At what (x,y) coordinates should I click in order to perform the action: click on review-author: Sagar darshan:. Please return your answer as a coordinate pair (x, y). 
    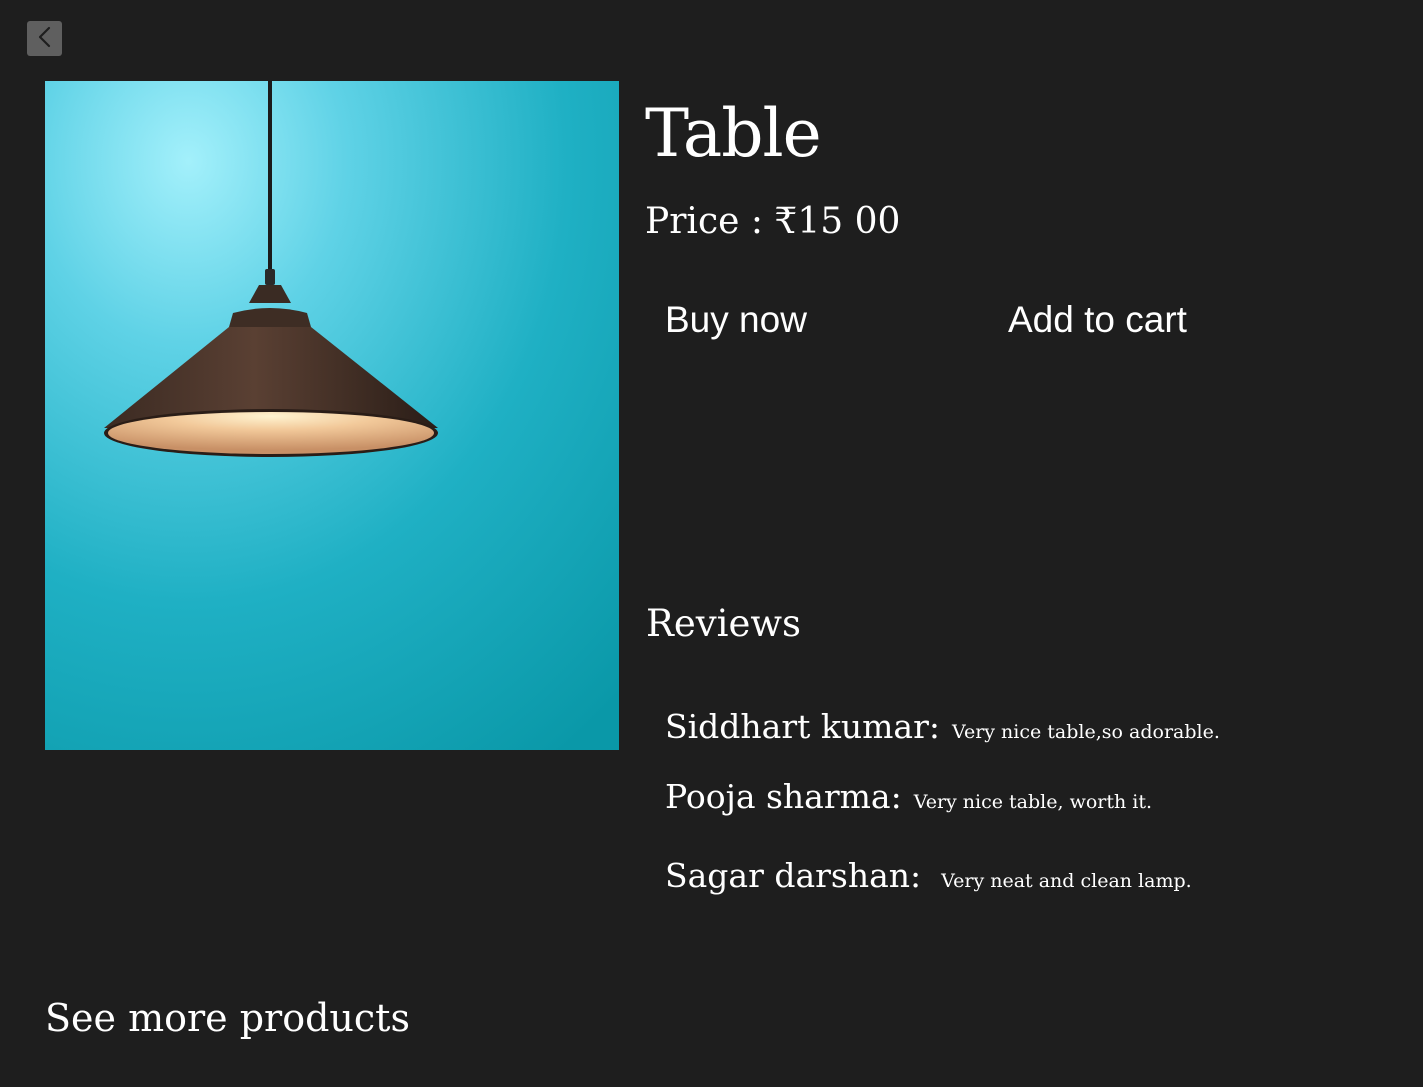
    Looking at the image, I should click on (793, 875).